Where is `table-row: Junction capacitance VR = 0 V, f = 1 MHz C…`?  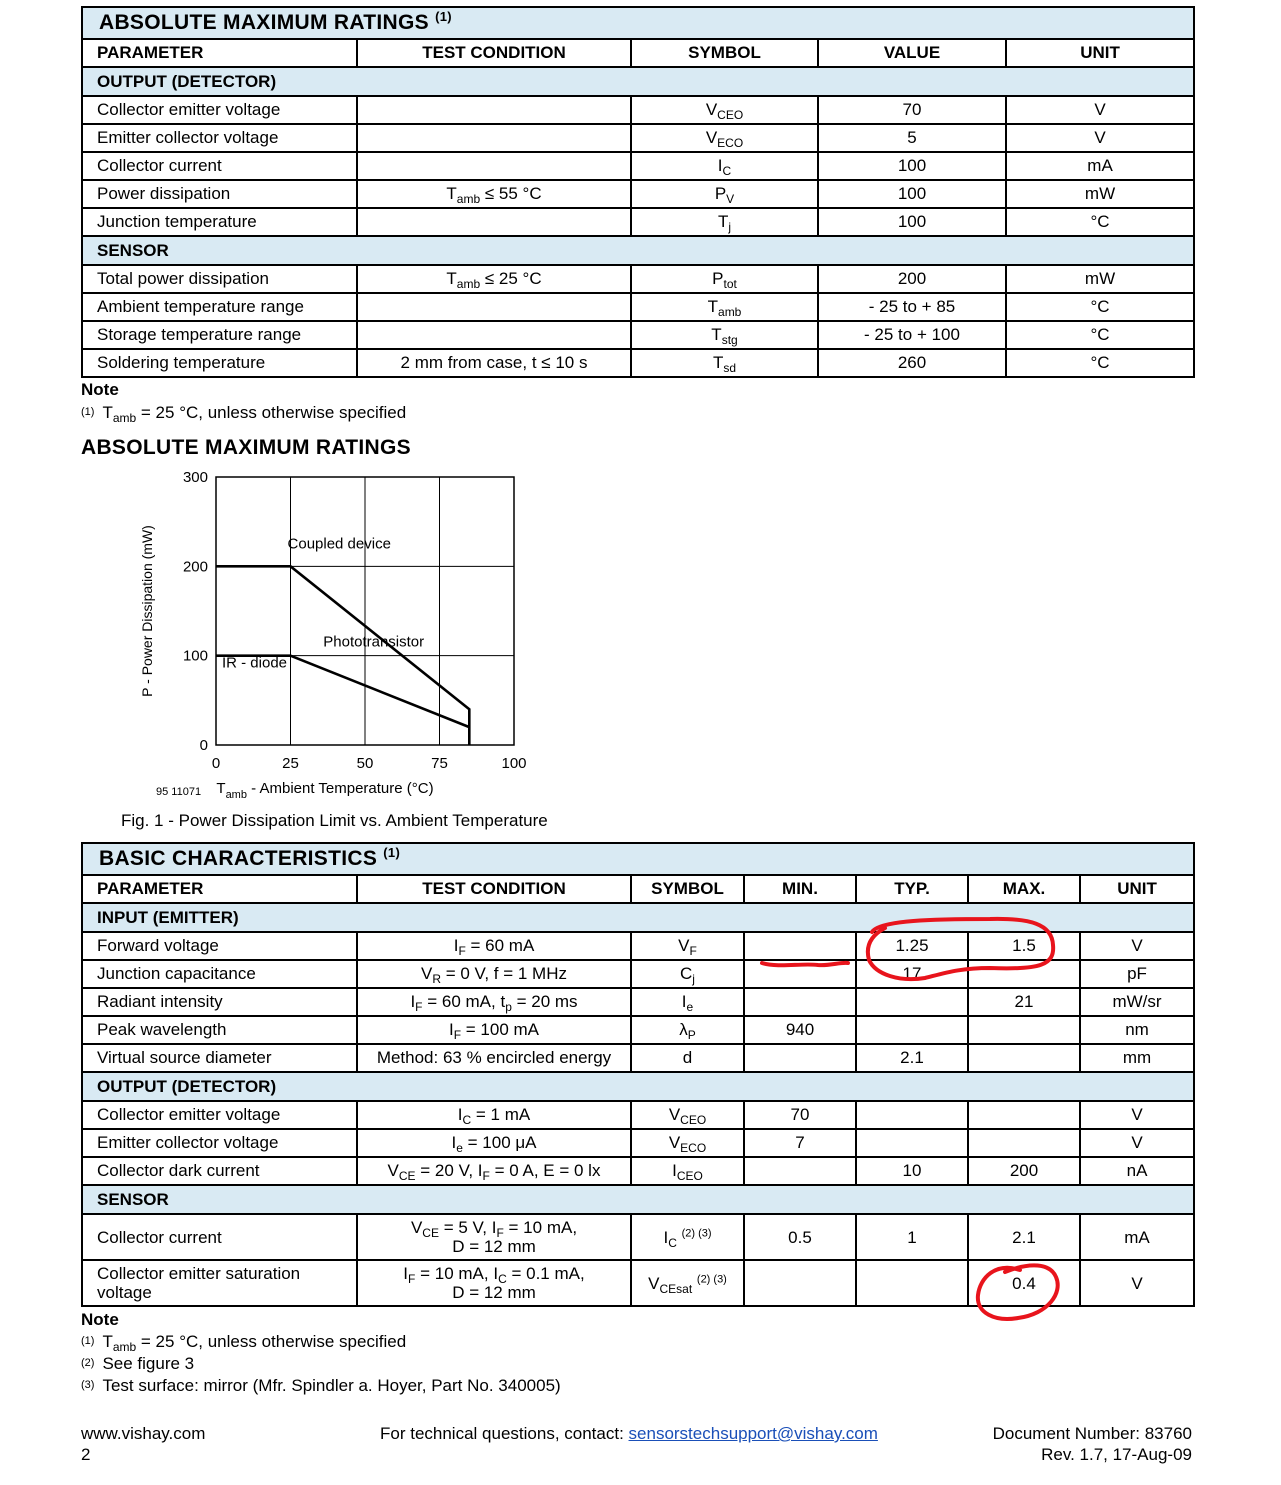
table-row: Junction capacitance VR = 0 V, f = 1 MHz C… is located at coordinates (638, 974).